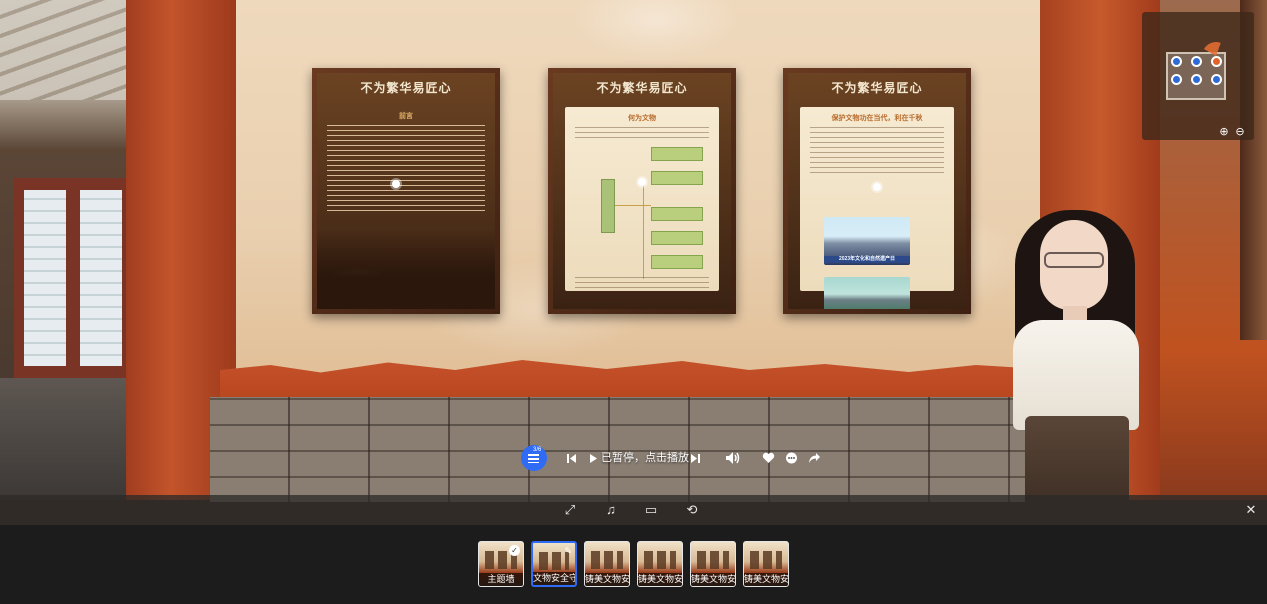 Image resolution: width=1267 pixels, height=604 pixels. I want to click on poster-panel: 不为繁华易匠心 保护文物功在当代，利在千秋 2023年文化和自然遗产日, so click(877, 191).